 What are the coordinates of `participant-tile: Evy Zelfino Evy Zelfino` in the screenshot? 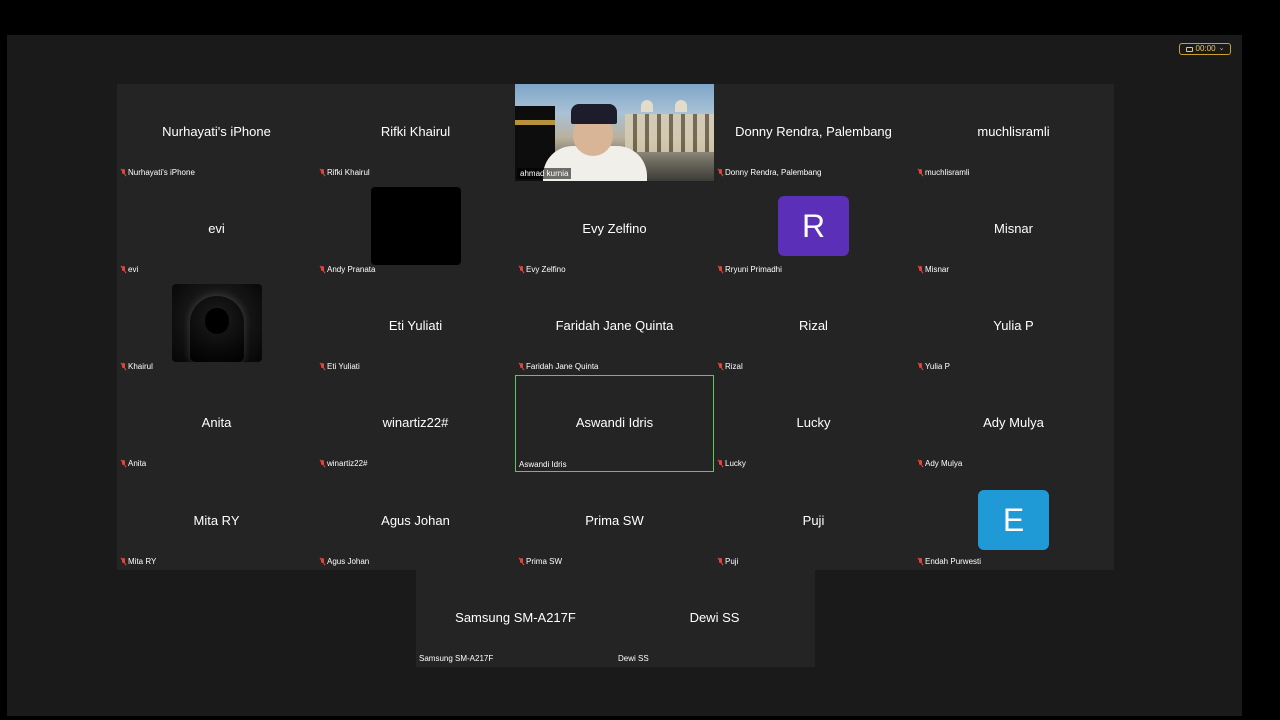 It's located at (614, 229).